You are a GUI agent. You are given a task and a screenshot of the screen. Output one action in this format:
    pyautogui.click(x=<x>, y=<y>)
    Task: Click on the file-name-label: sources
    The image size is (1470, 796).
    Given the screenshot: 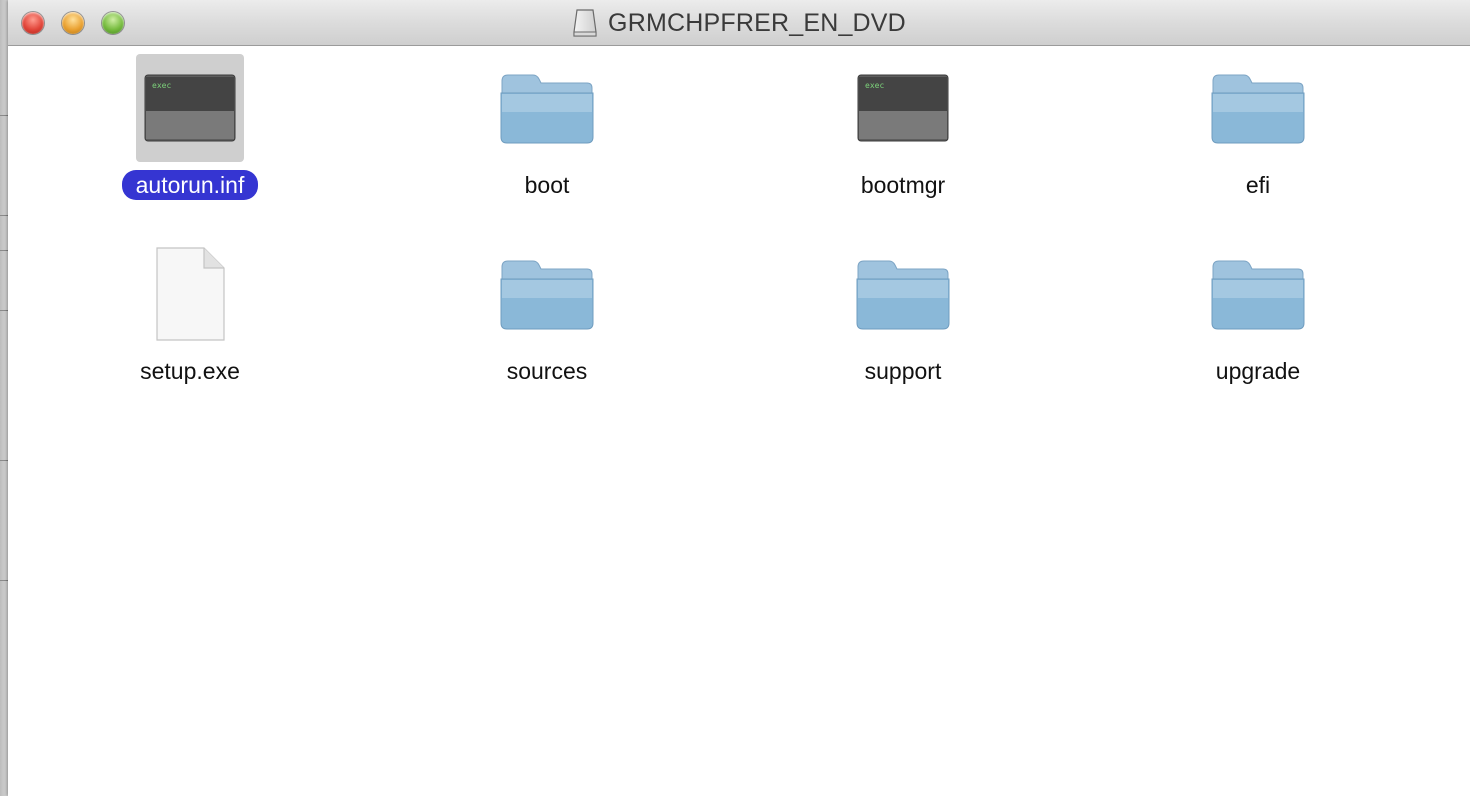 What is the action you would take?
    pyautogui.click(x=547, y=371)
    